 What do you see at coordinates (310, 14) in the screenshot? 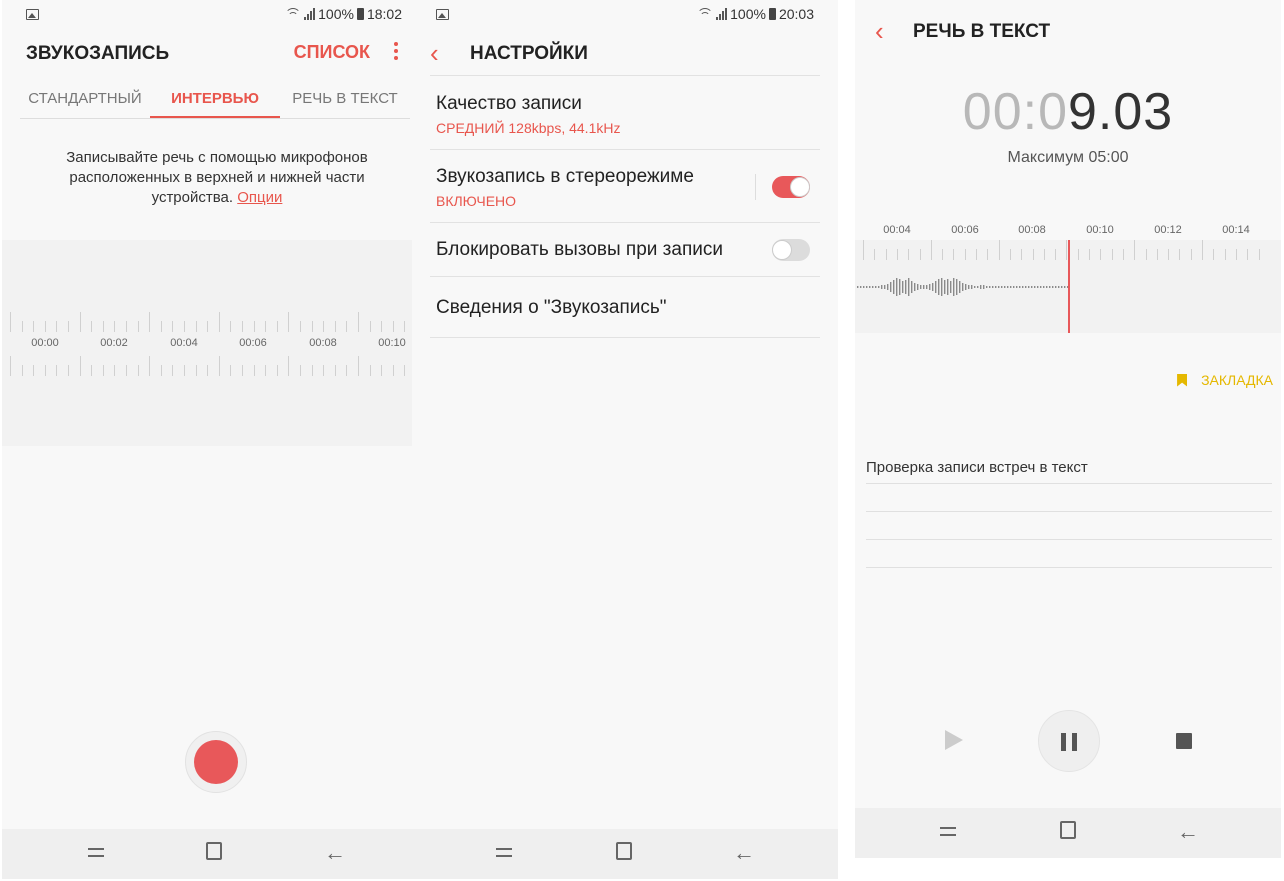
I see `signal-icon` at bounding box center [310, 14].